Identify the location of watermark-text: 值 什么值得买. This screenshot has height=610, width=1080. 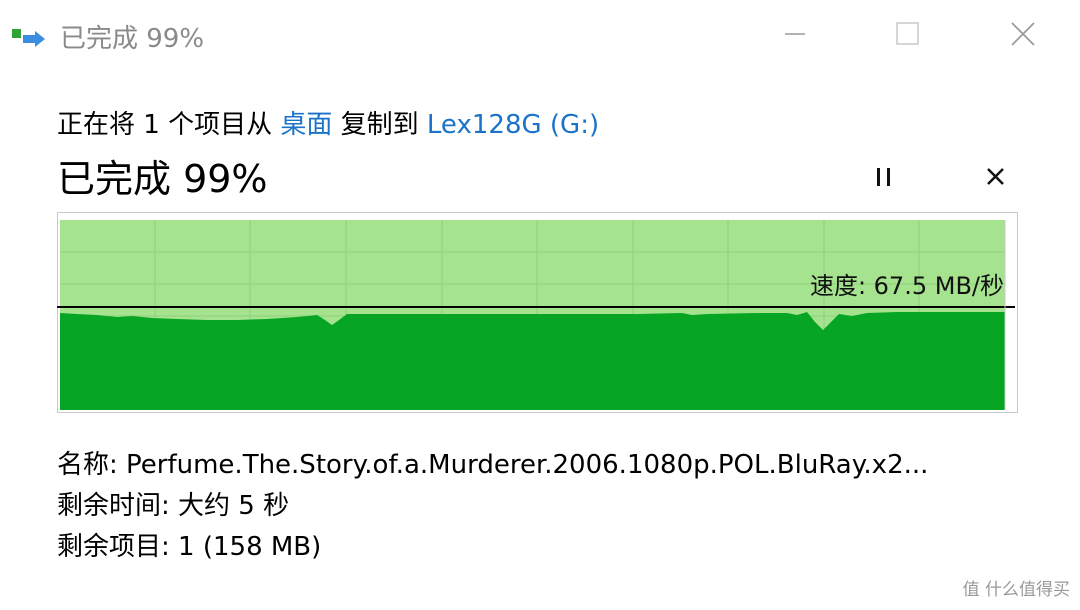
(1016, 590).